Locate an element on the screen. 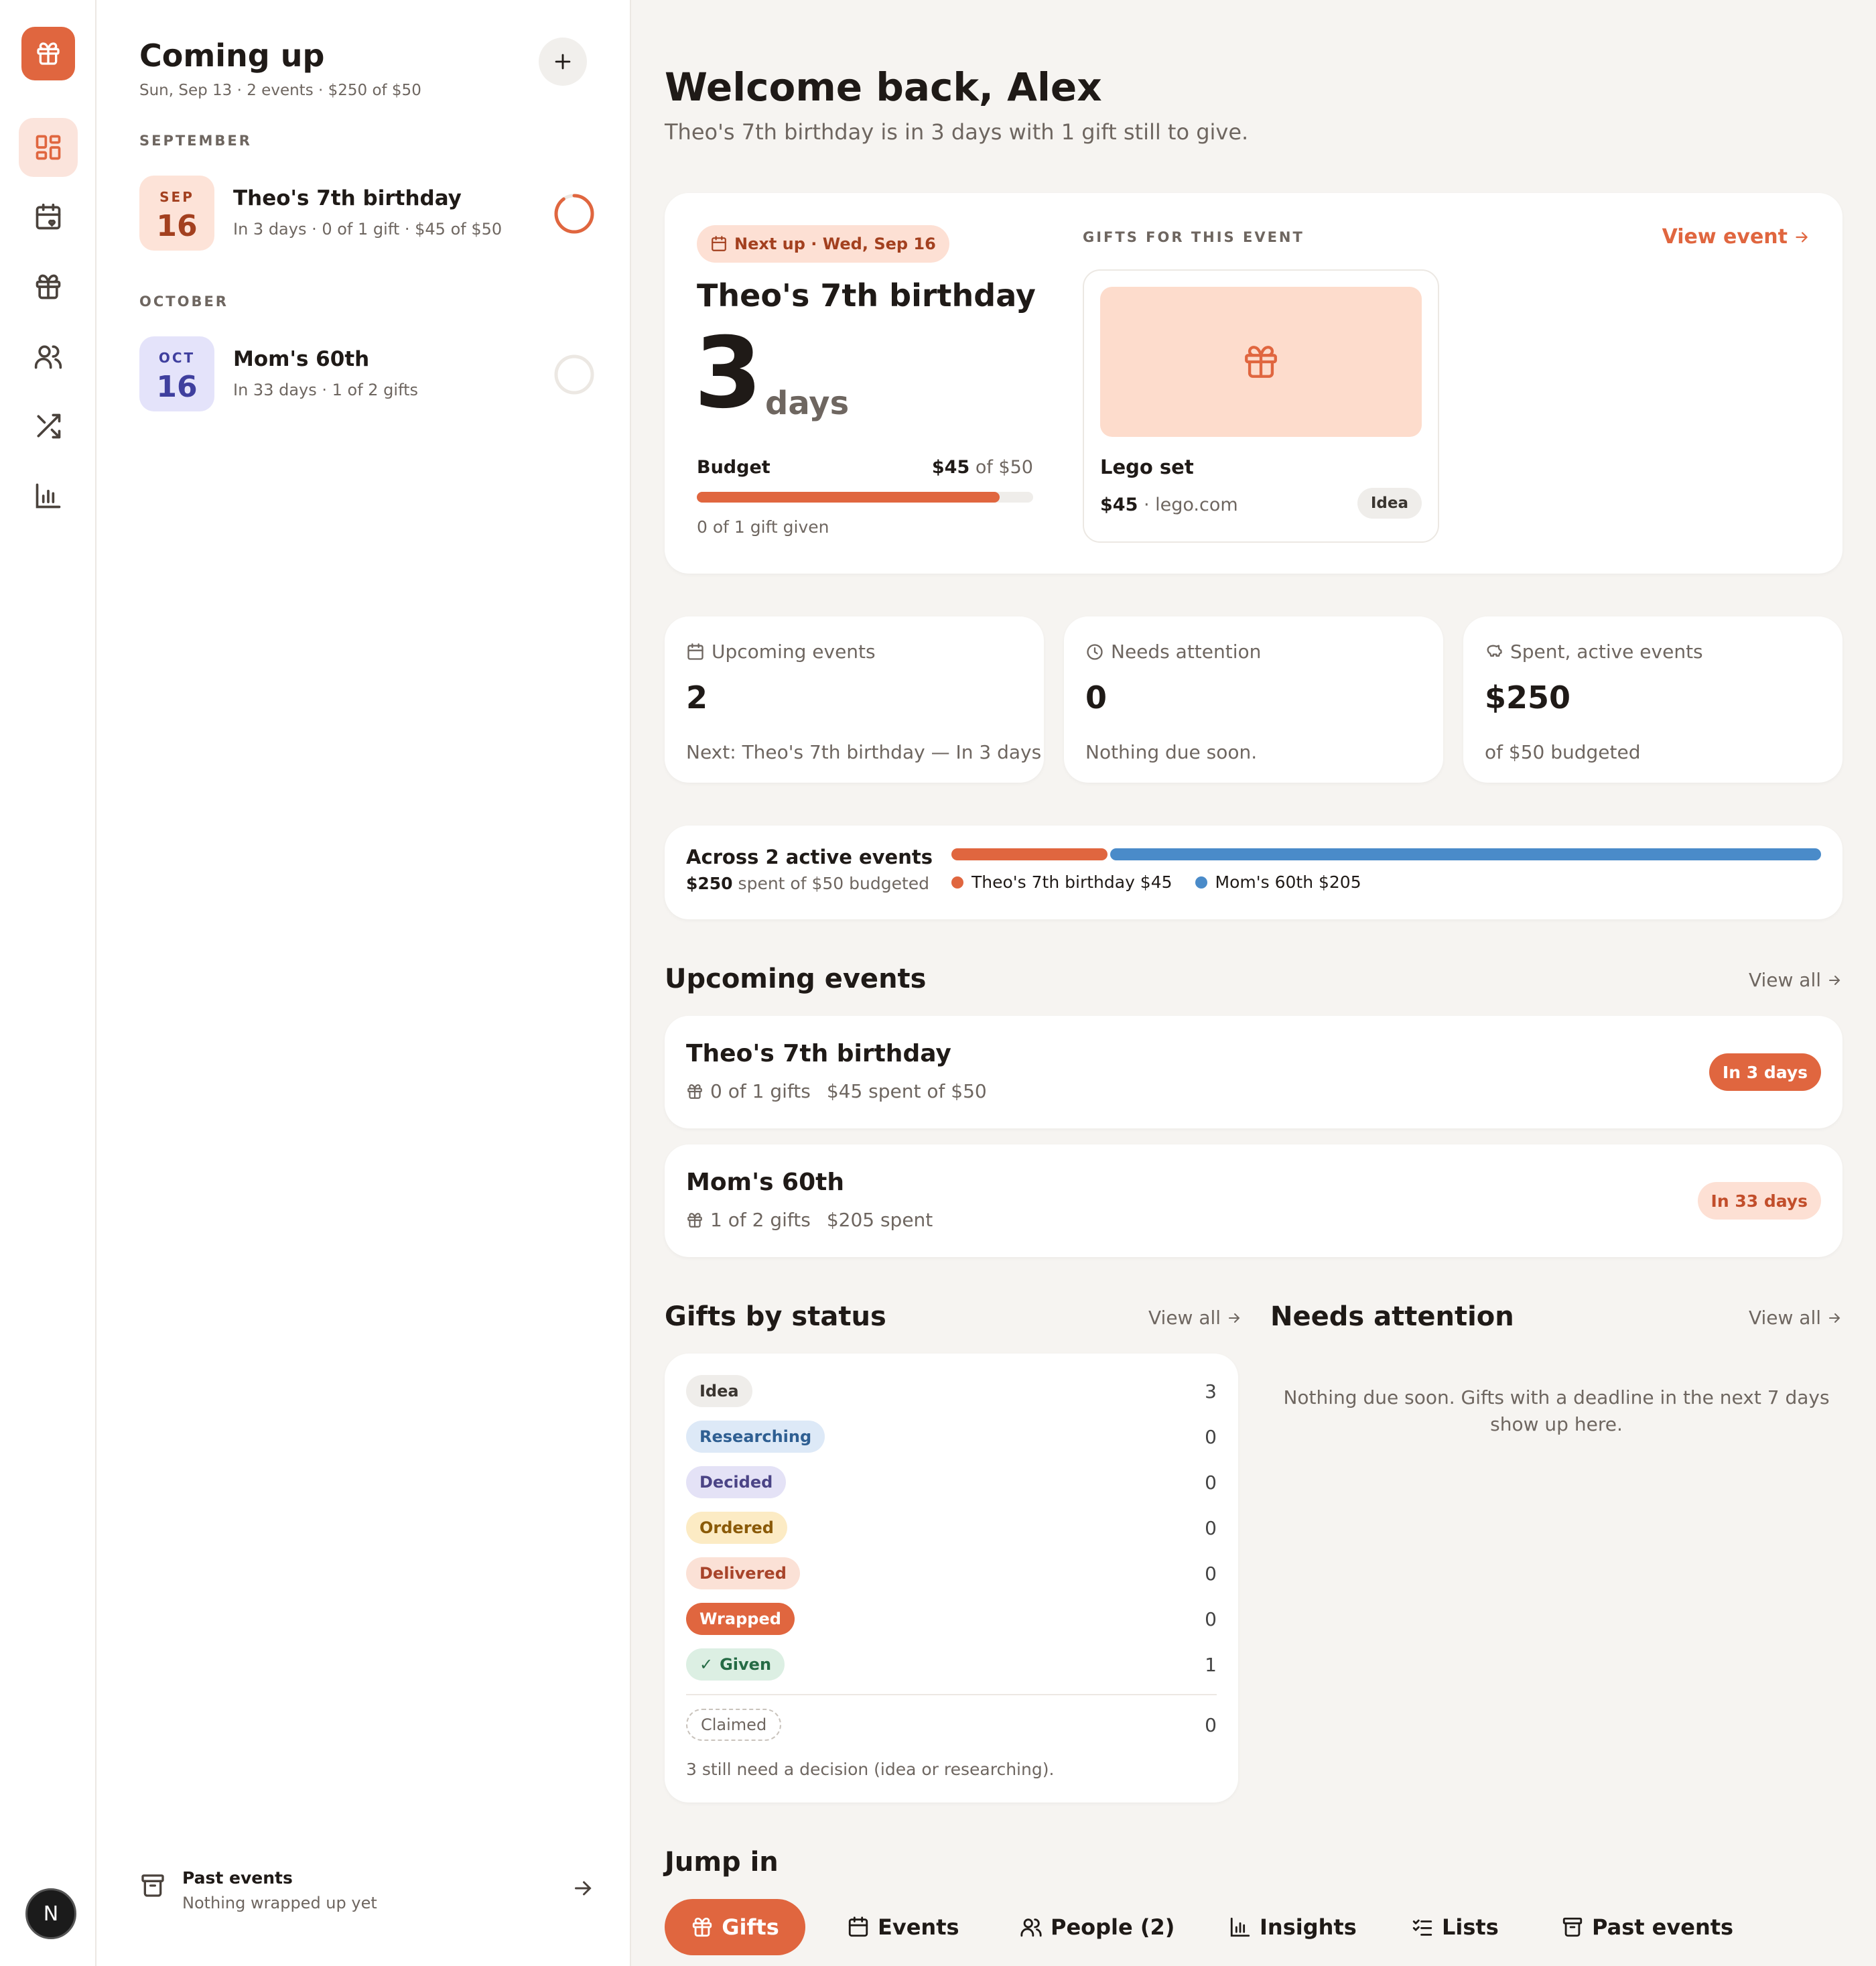 This screenshot has height=1966, width=1876. check-icon: ✓ is located at coordinates (707, 1664).